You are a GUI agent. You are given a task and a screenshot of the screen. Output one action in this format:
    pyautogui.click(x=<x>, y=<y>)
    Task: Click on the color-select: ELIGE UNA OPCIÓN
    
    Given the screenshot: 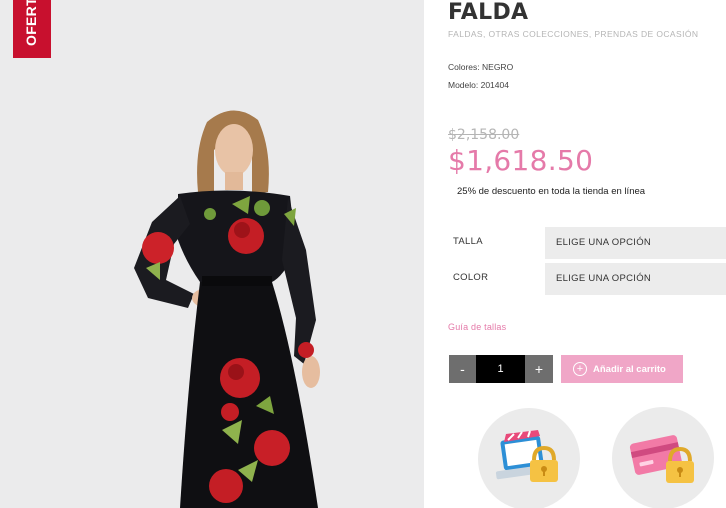 What is the action you would take?
    pyautogui.click(x=635, y=279)
    